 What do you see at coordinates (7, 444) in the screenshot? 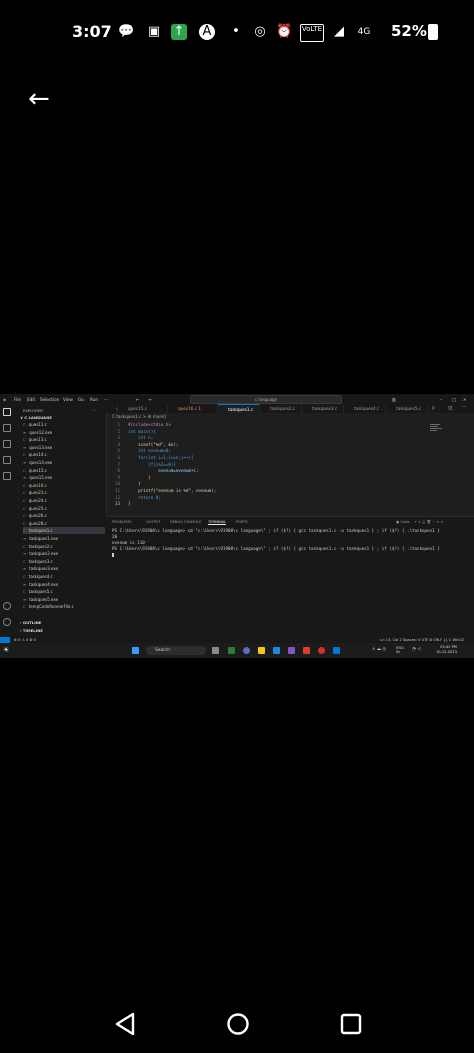
I see `source-control-icon` at bounding box center [7, 444].